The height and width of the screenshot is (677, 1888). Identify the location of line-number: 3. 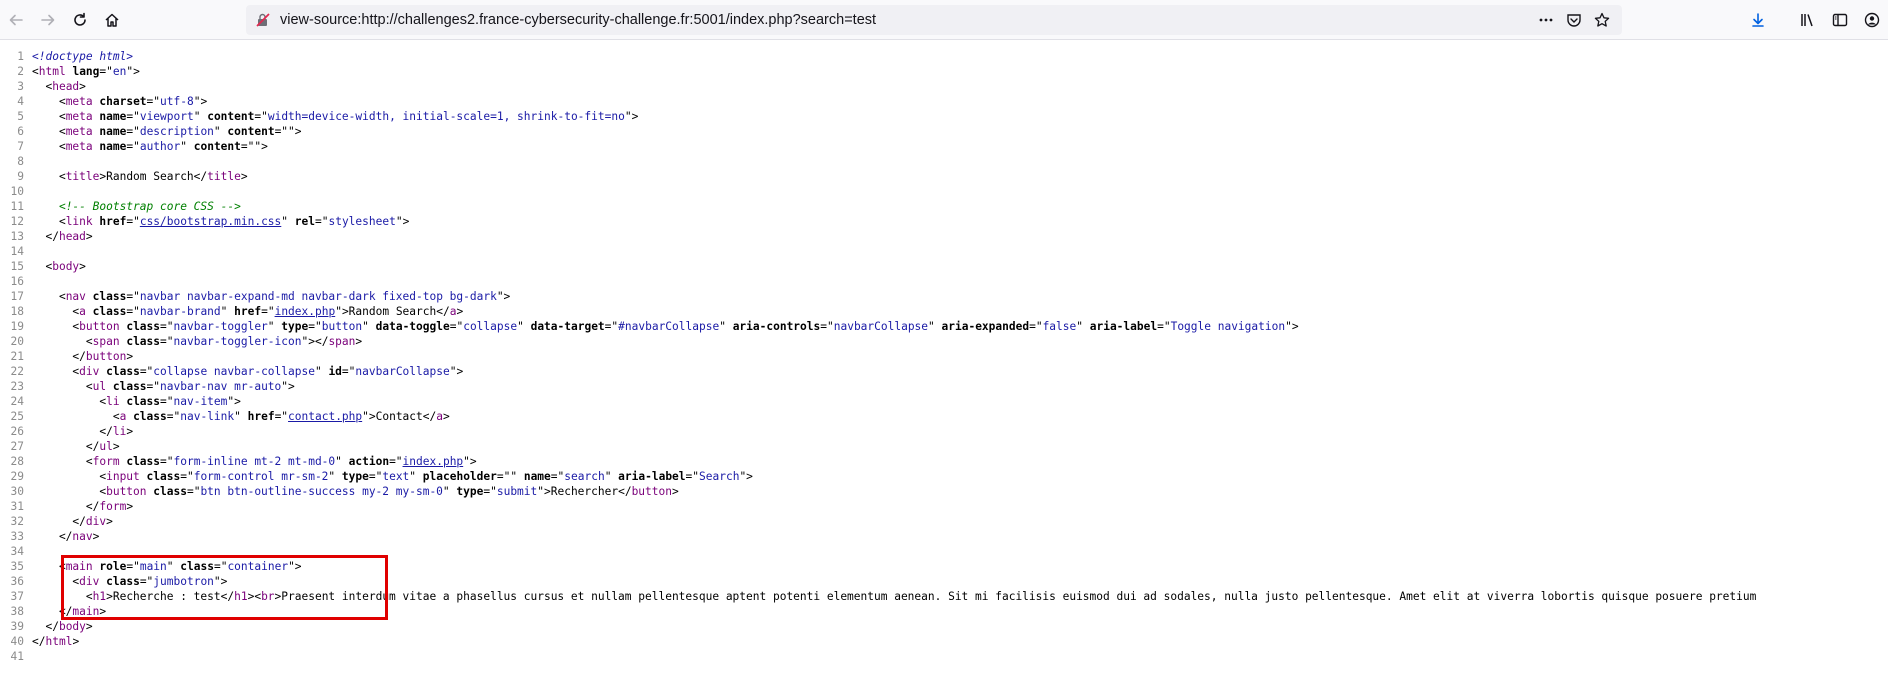
(20, 86).